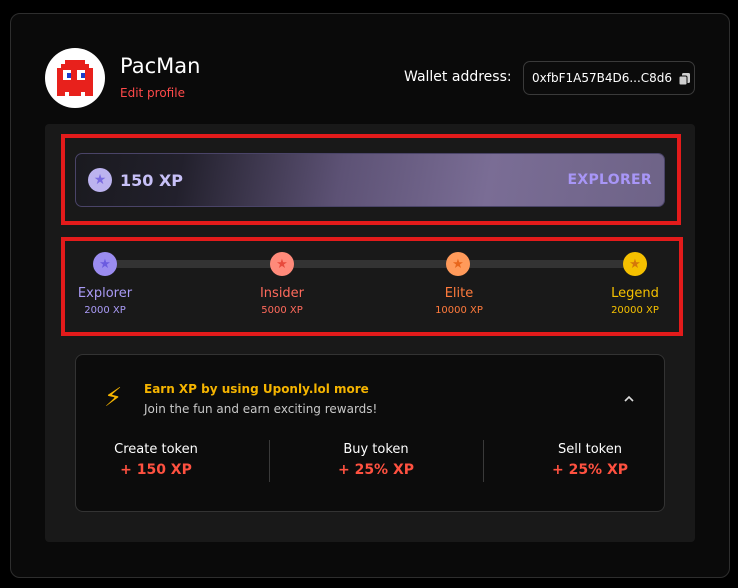 The width and height of the screenshot is (738, 588). Describe the element at coordinates (156, 449) in the screenshot. I see `action-label-create: Create token` at that location.